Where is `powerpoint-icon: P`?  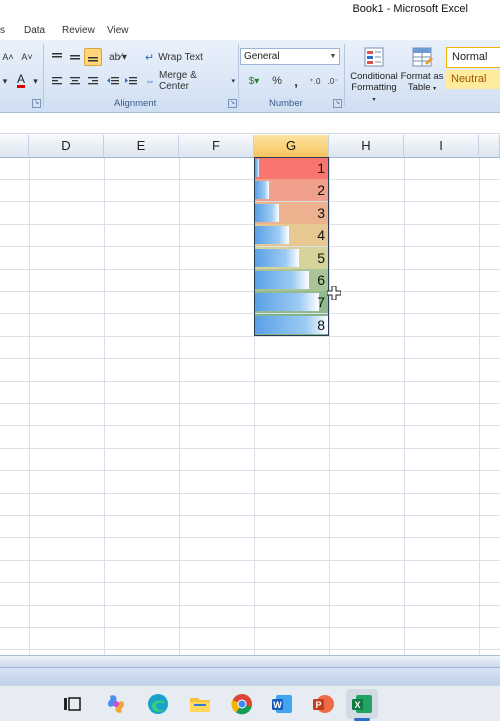 powerpoint-icon: P is located at coordinates (323, 704).